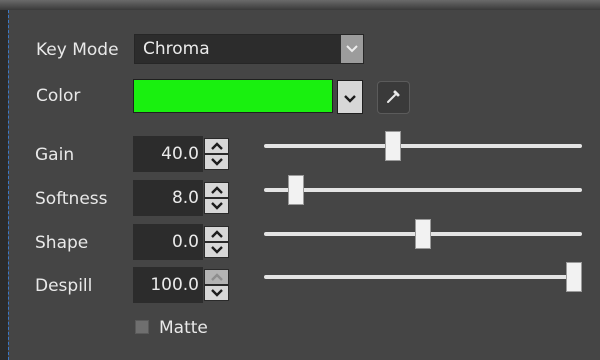  I want to click on gain-decrement-button, so click(216, 162).